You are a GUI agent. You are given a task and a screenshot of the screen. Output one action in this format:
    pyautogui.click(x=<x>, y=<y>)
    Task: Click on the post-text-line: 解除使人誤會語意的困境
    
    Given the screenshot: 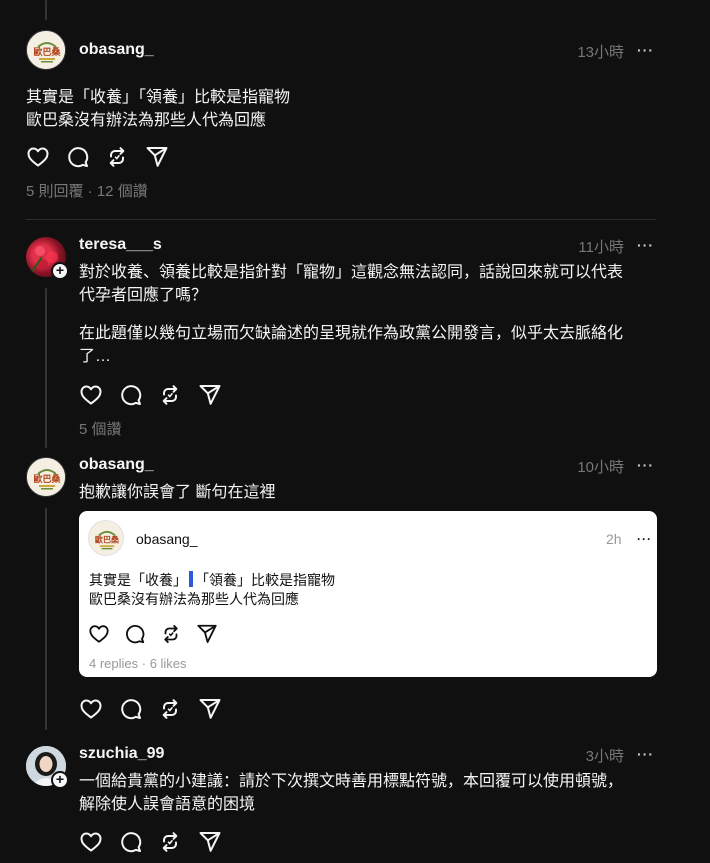 What is the action you would take?
    pyautogui.click(x=167, y=804)
    